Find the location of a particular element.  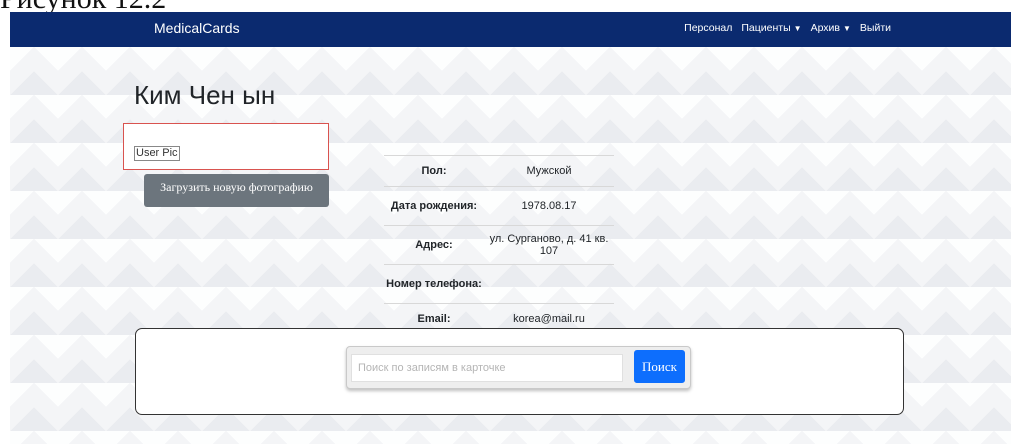

birthdate-value: 1978.08.17 is located at coordinates (549, 206).